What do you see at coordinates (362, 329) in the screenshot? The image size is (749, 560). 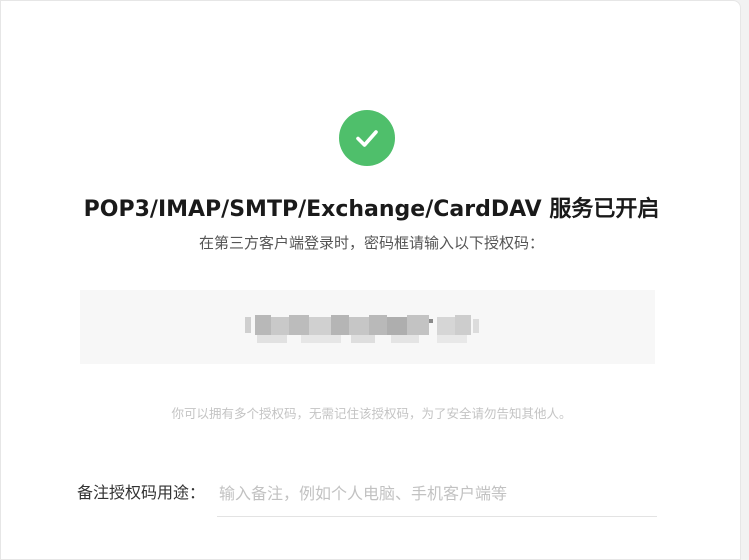 I see `auth-code-obscured` at bounding box center [362, 329].